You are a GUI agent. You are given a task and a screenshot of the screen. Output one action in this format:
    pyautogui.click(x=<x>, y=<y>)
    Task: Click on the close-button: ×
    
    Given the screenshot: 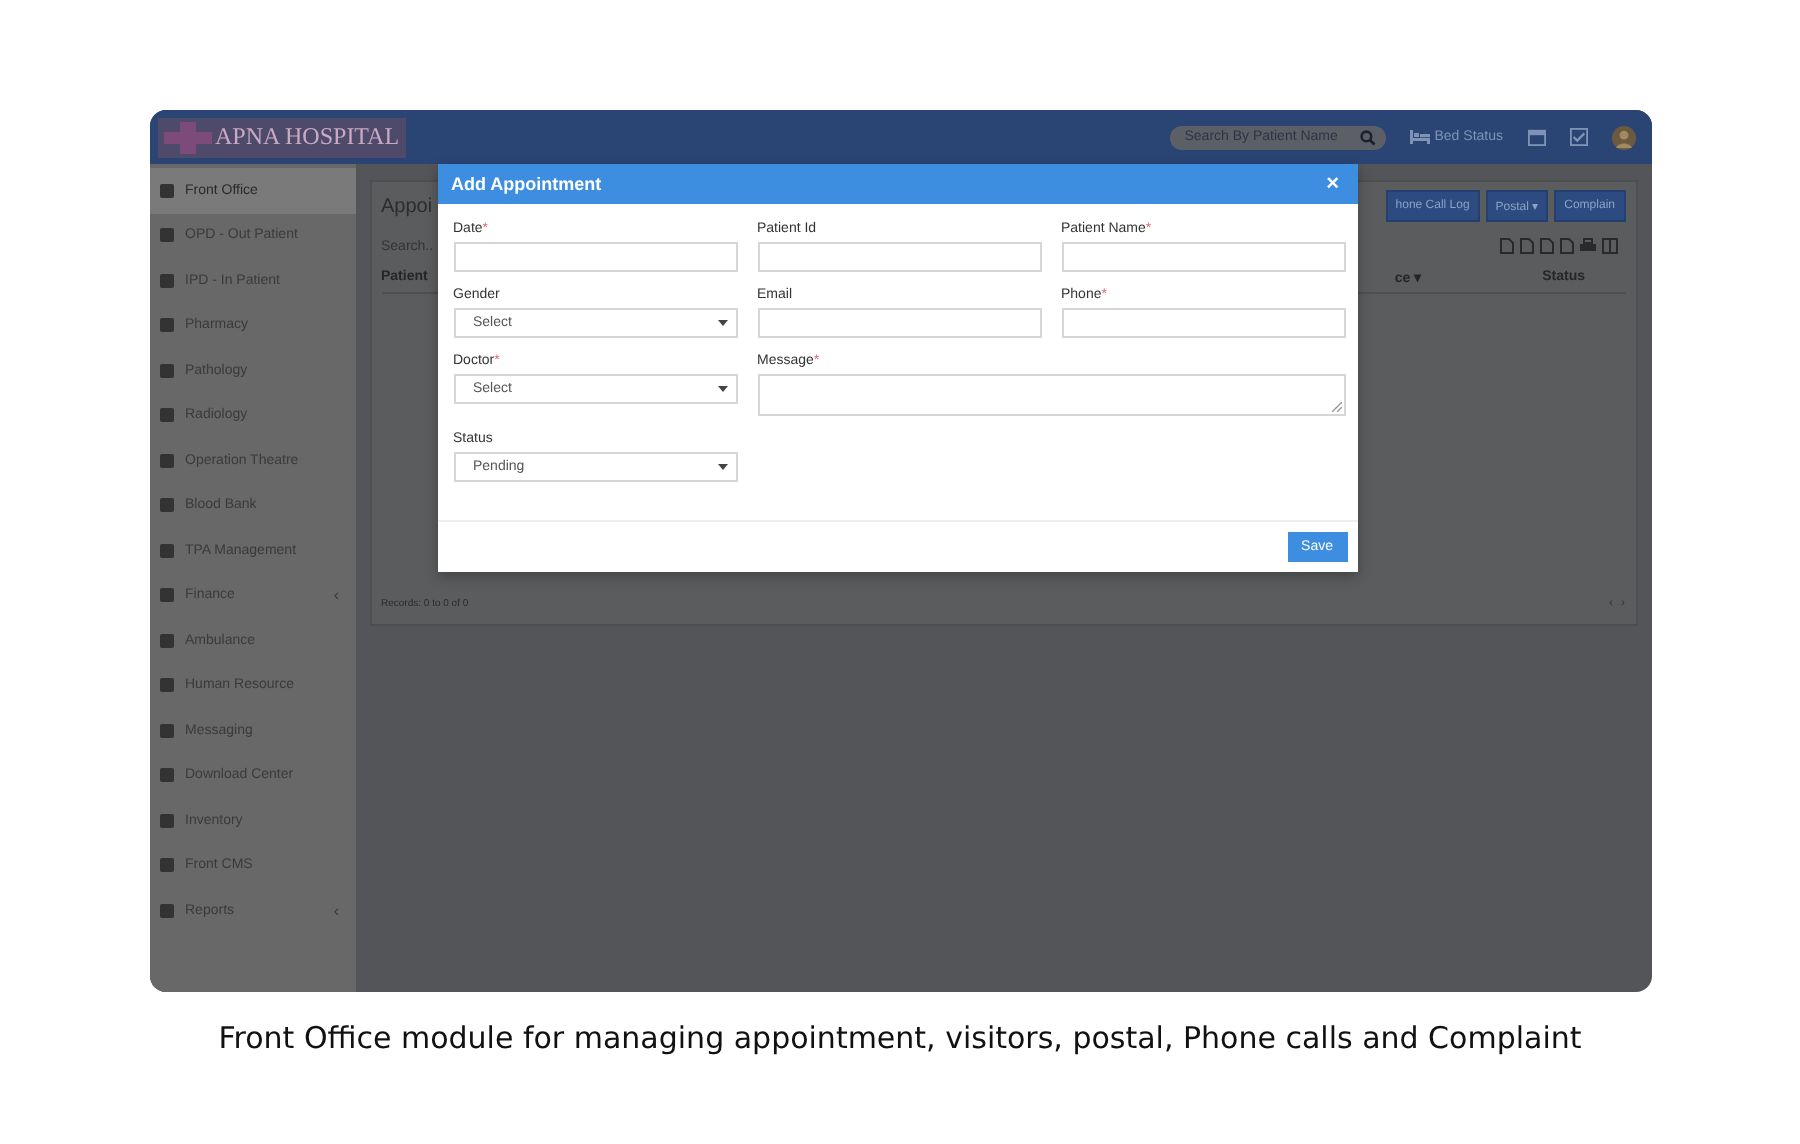 What is the action you would take?
    pyautogui.click(x=1332, y=184)
    